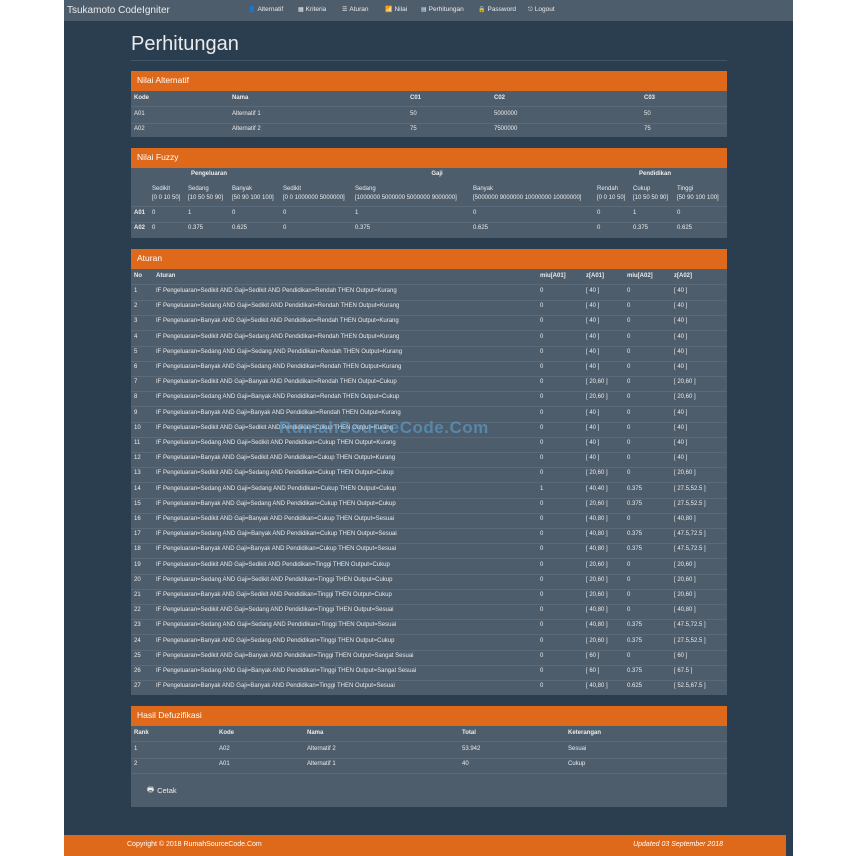 The image size is (856, 856). I want to click on nav-item-logout: ⎋ Logout, so click(541, 9).